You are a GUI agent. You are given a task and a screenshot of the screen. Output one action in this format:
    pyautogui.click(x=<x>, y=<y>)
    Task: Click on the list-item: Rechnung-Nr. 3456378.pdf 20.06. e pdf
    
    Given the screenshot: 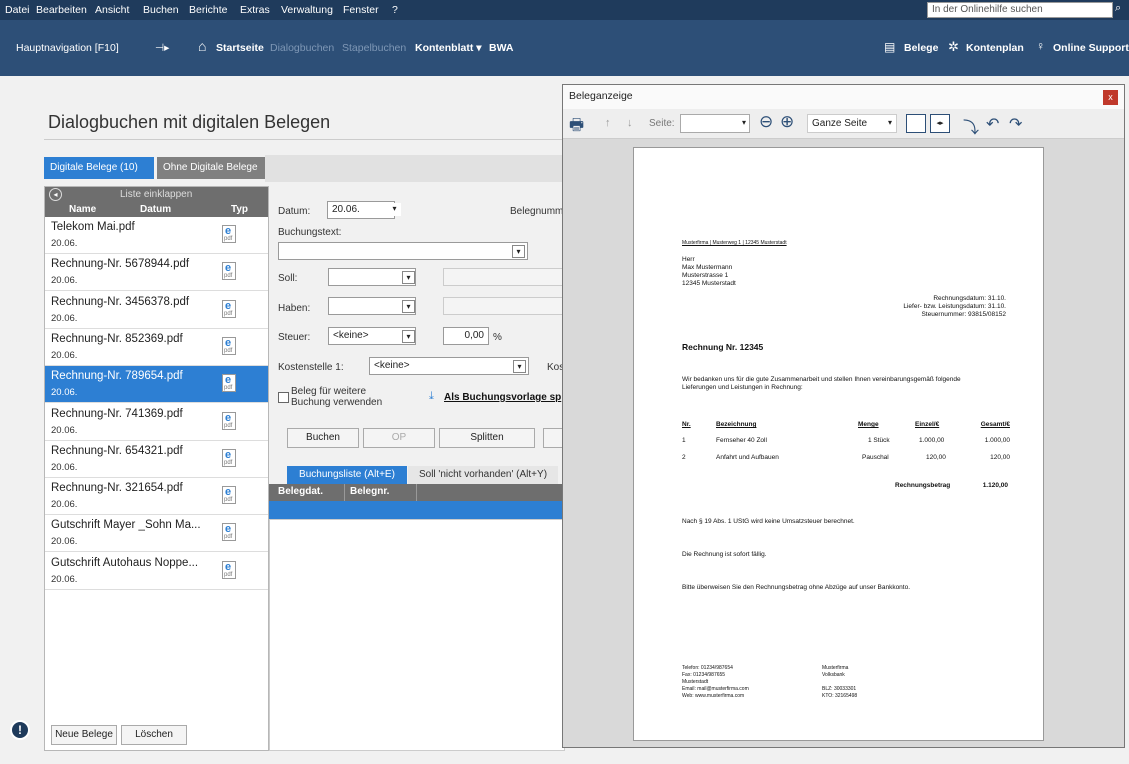 What is the action you would take?
    pyautogui.click(x=156, y=310)
    